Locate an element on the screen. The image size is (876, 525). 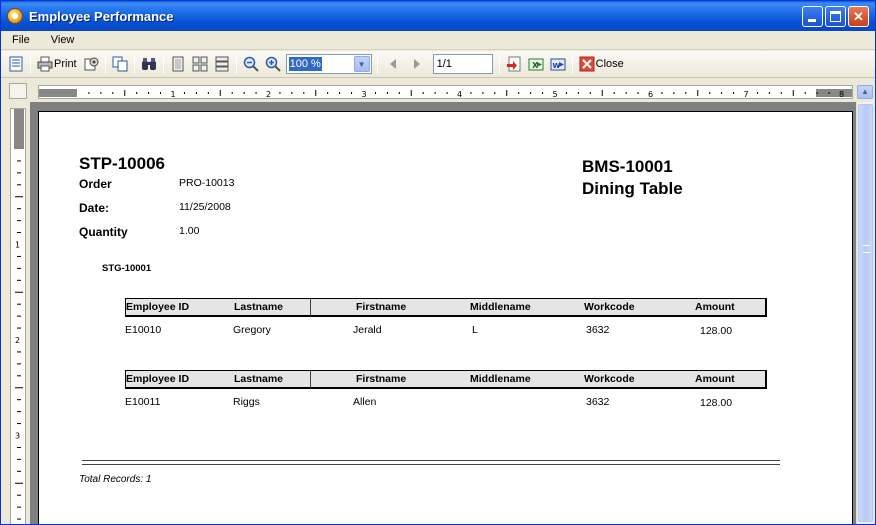
title-bar: Employee Performance ✕ is located at coordinates (438, 16).